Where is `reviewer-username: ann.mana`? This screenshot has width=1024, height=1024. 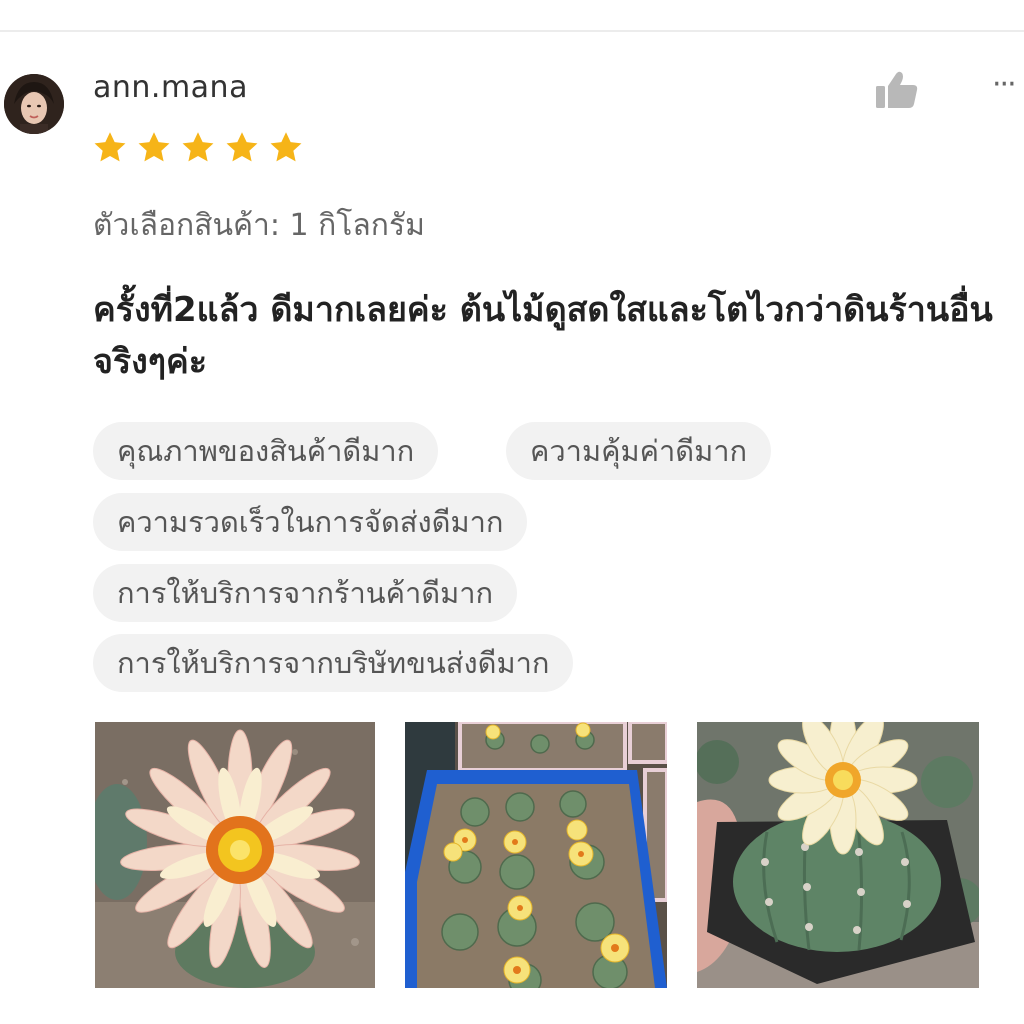
reviewer-username: ann.mana is located at coordinates (170, 87).